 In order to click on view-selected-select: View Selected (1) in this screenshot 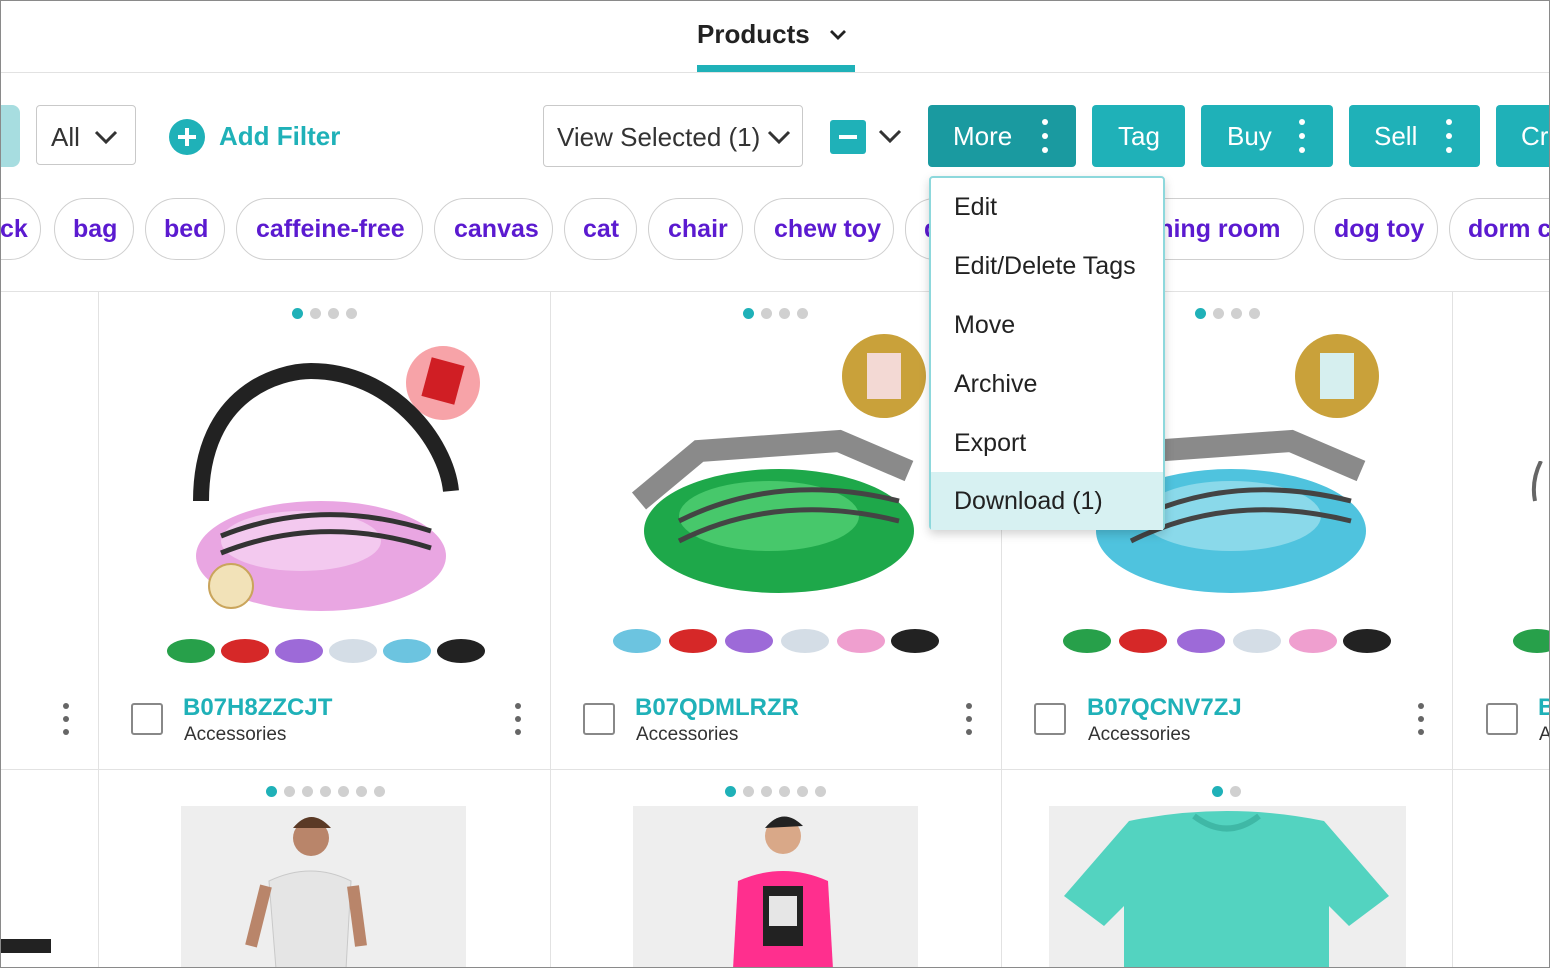, I will do `click(673, 136)`.